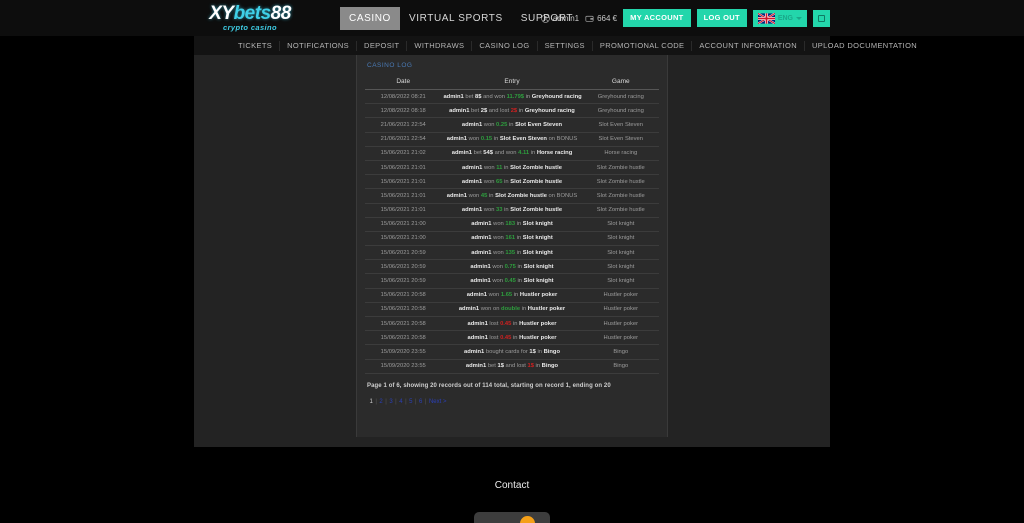  Describe the element at coordinates (512, 517) in the screenshot. I see `footer-payment-card` at that location.